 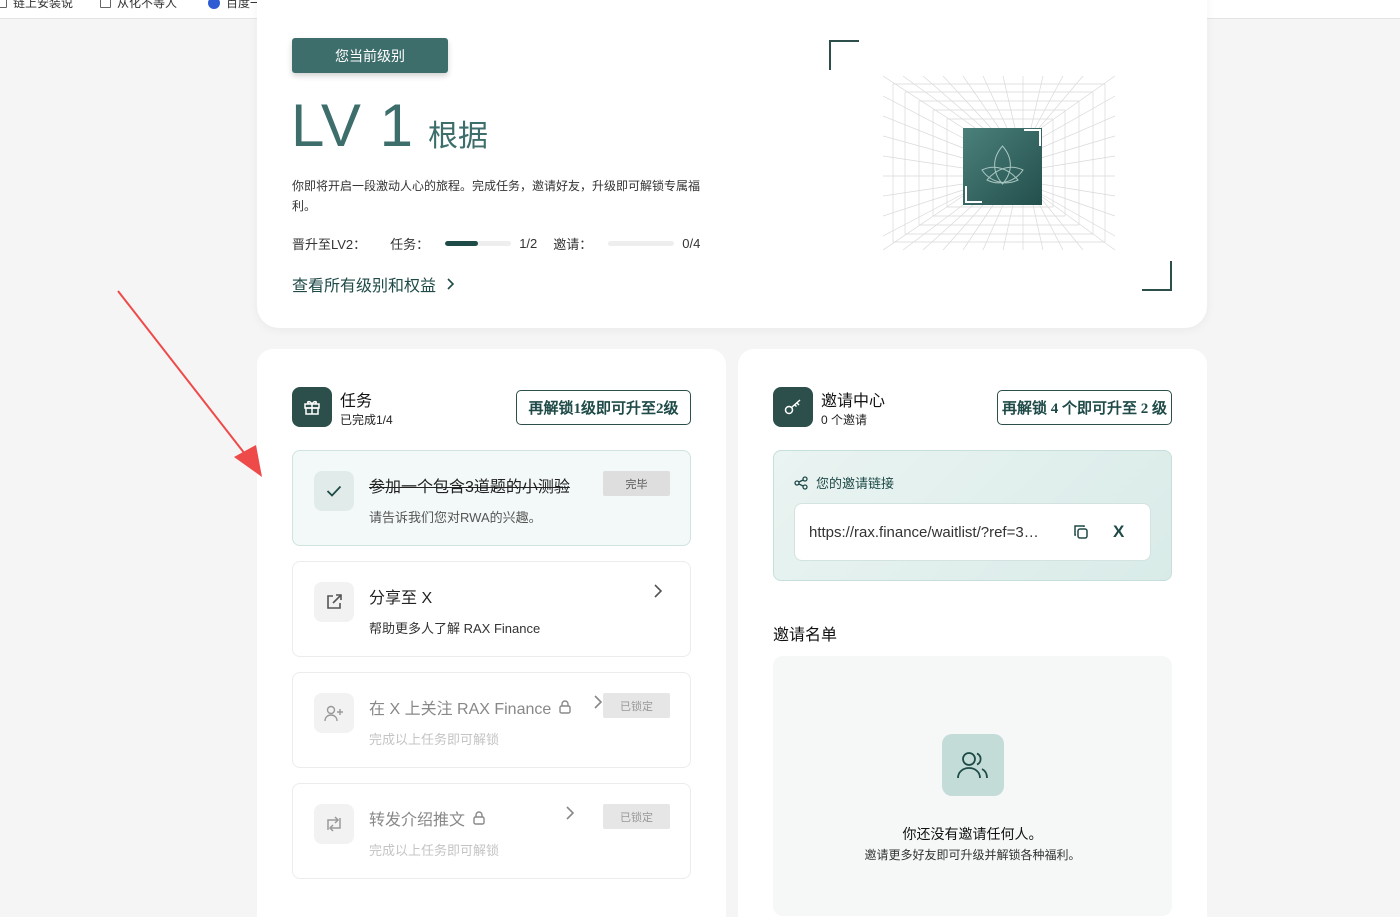 I want to click on gift-icon, so click(x=312, y=407).